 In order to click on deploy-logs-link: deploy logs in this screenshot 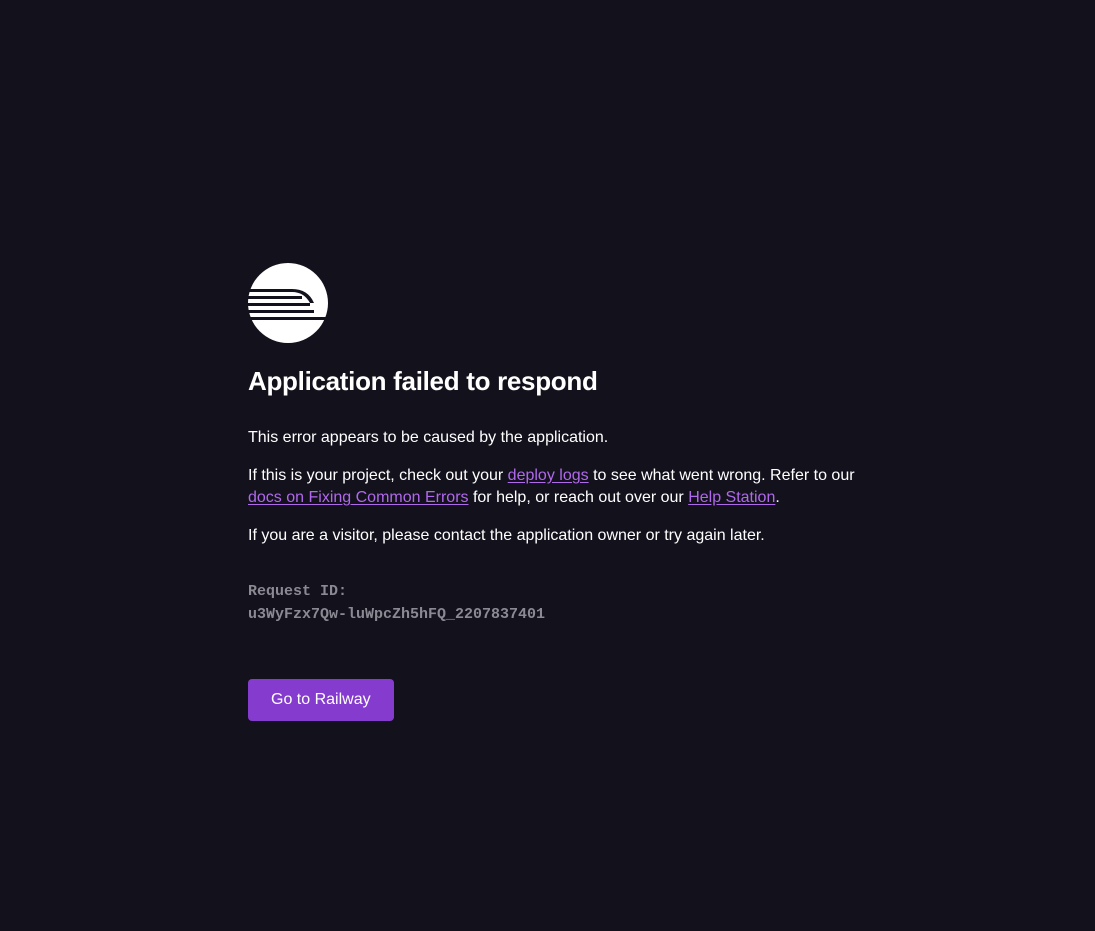, I will do `click(548, 475)`.